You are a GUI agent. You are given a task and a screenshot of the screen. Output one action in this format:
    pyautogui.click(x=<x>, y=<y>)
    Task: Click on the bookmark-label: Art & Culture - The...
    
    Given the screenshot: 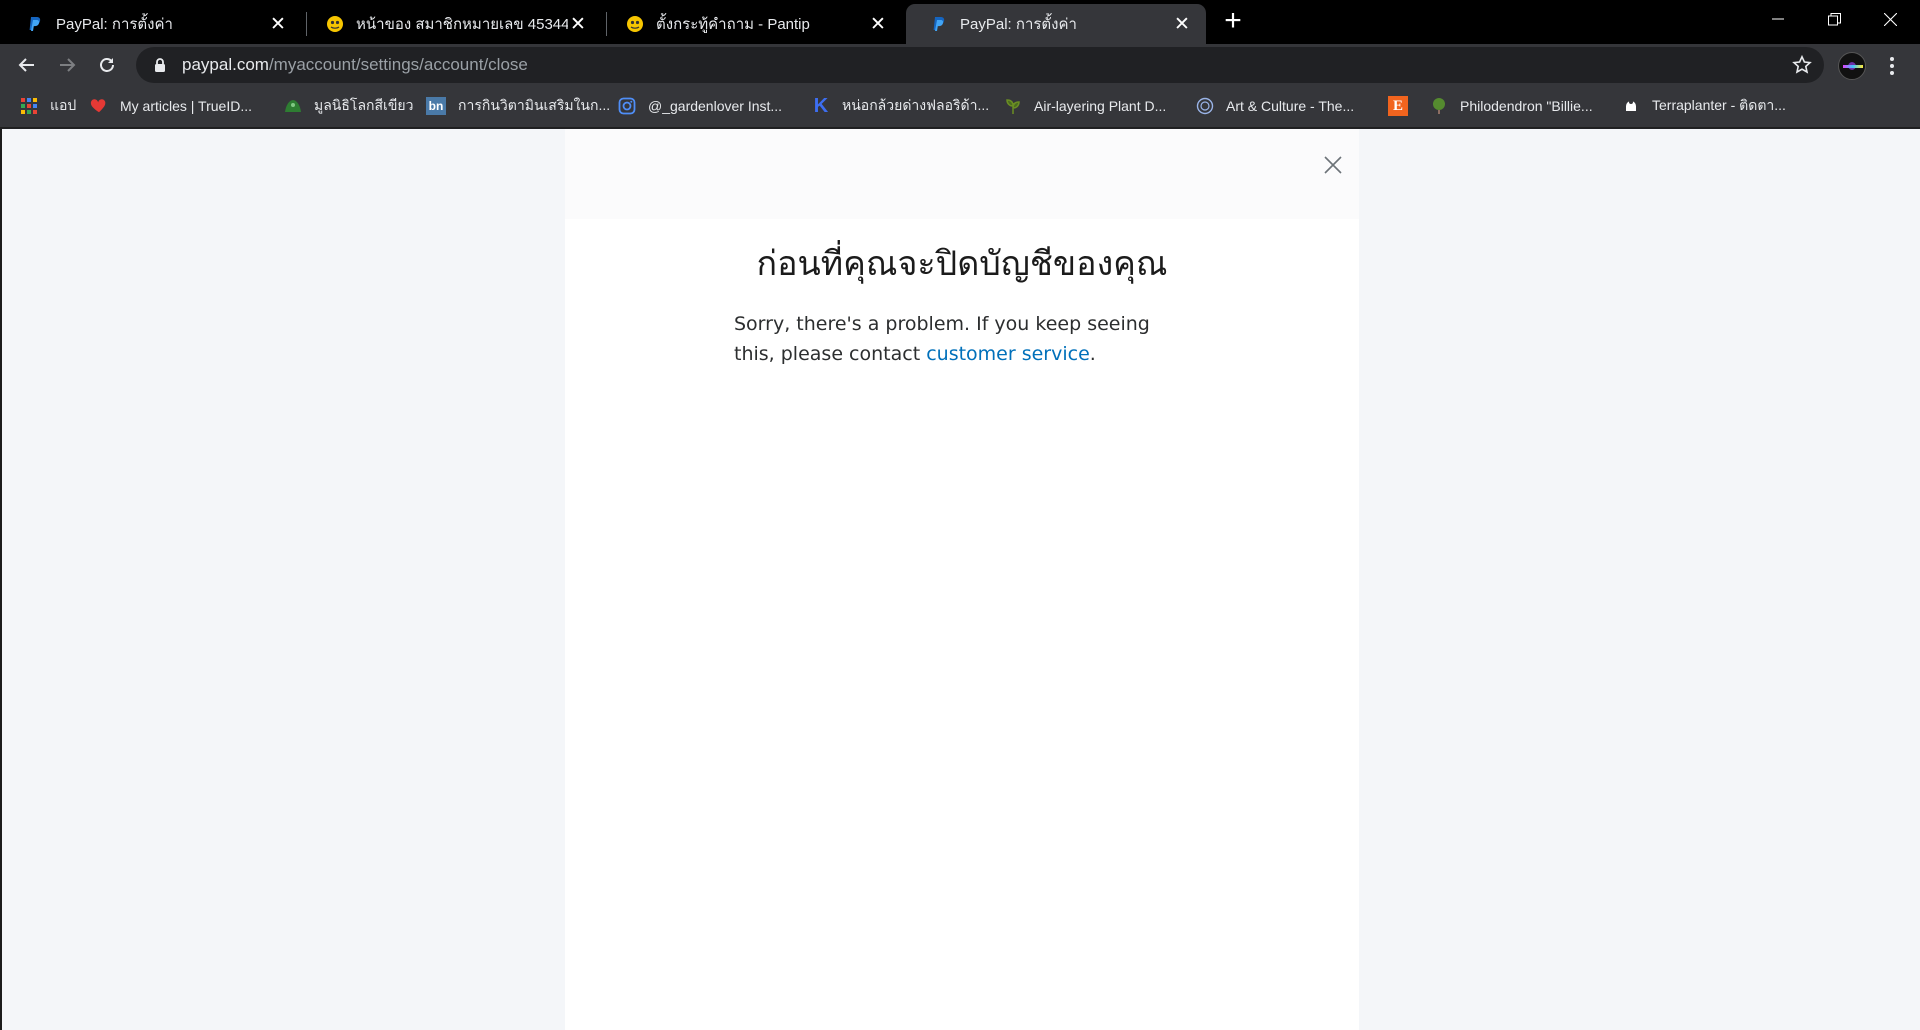 What is the action you would take?
    pyautogui.click(x=1290, y=106)
    